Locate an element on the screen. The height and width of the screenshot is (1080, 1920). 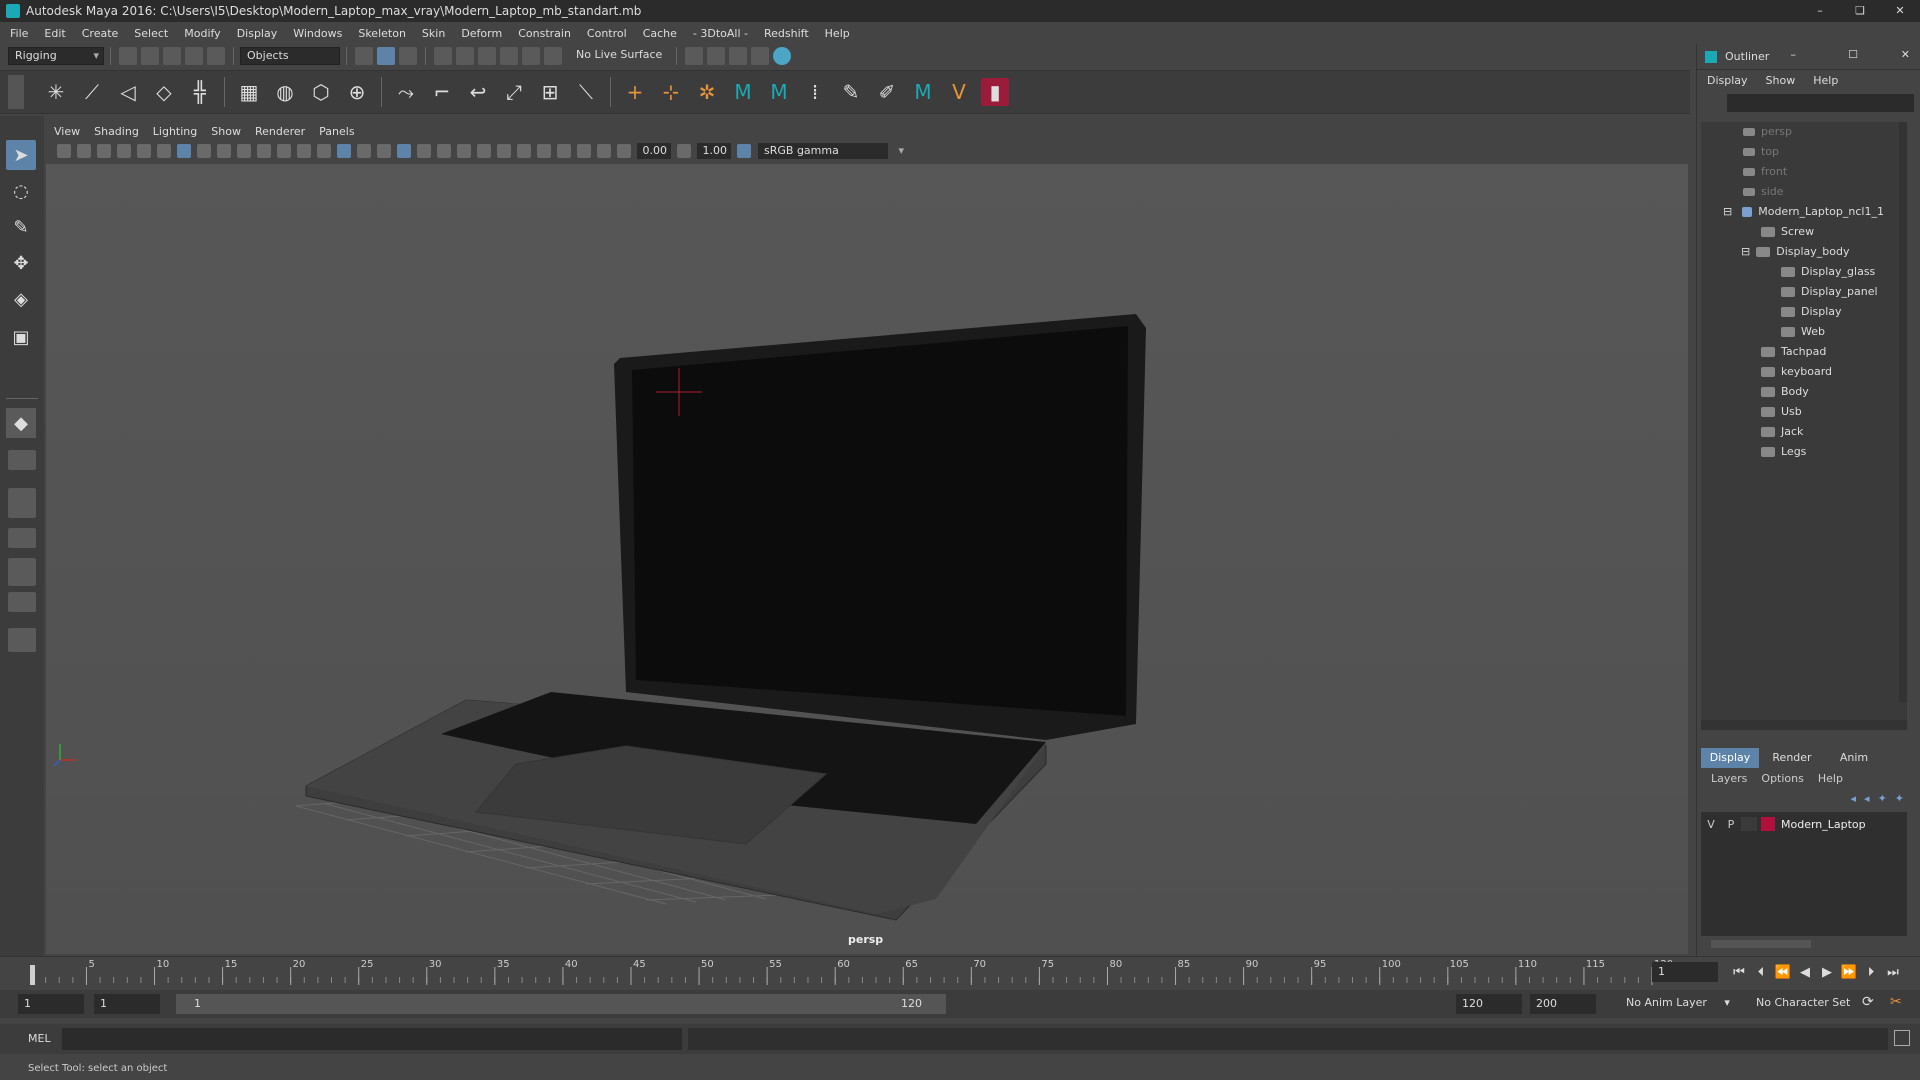
hypershade-icon is located at coordinates (782, 56).